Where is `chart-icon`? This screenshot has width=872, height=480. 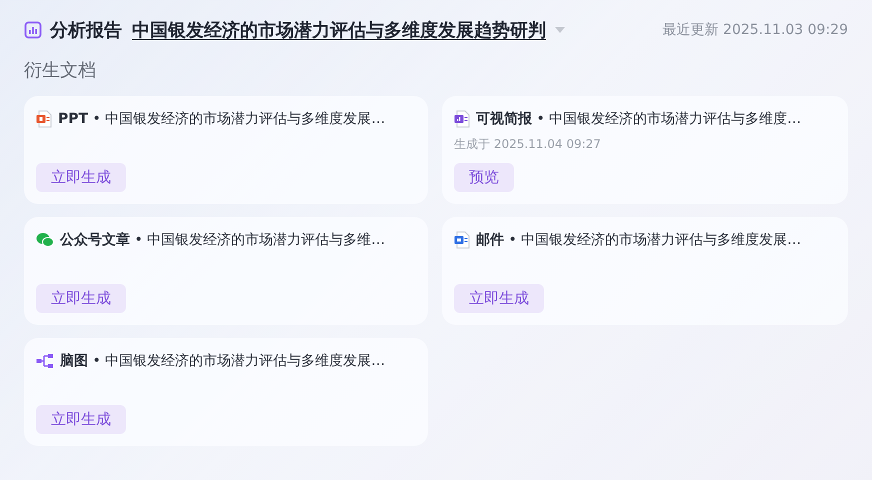 chart-icon is located at coordinates (33, 30).